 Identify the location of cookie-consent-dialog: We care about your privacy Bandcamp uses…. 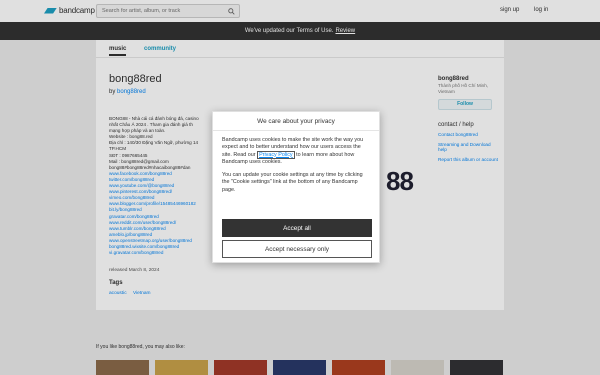
(296, 187).